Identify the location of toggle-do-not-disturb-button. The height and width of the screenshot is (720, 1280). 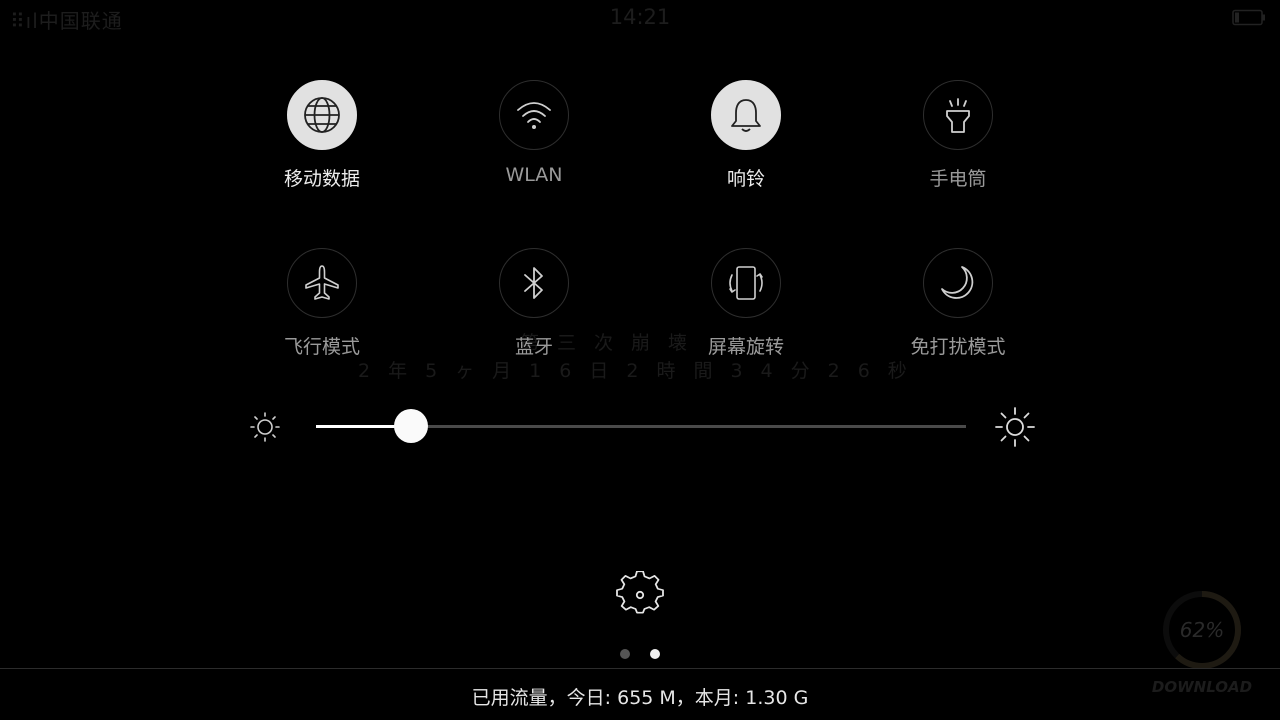
(958, 283).